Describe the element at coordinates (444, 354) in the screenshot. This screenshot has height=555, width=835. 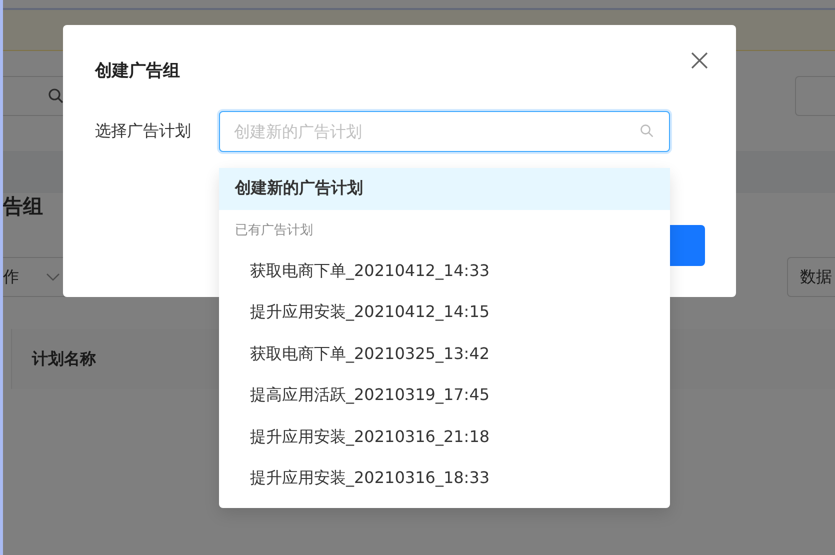
I see `dropdown-option: 获取电商下单_20210325_13:42` at that location.